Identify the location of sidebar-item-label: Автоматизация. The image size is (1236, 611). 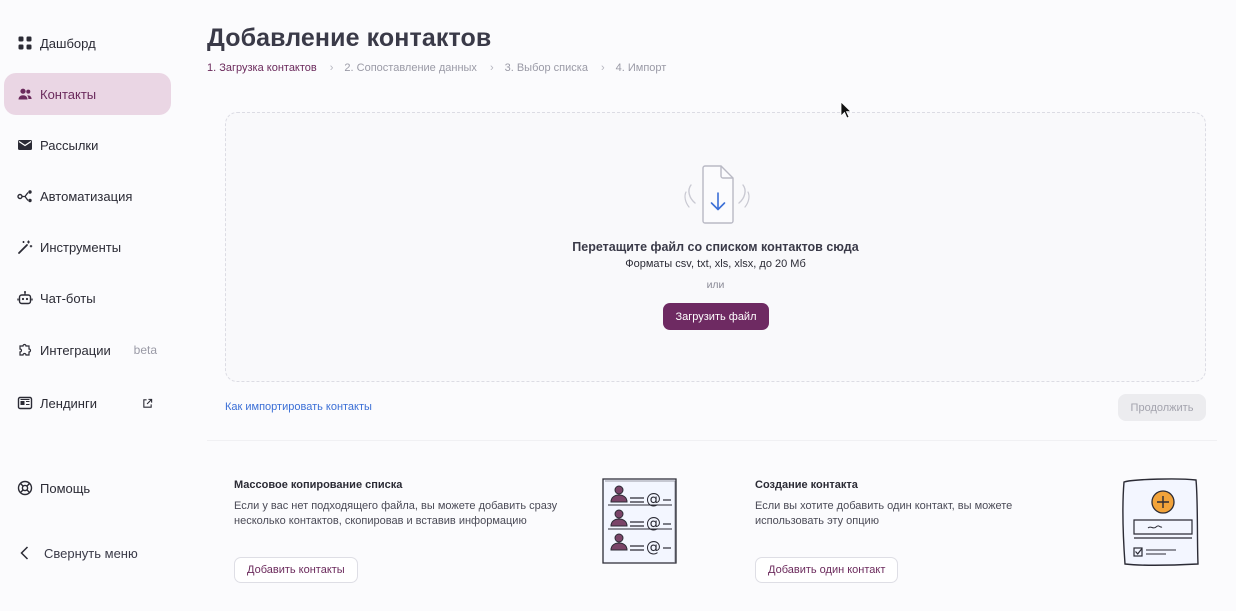
(86, 196).